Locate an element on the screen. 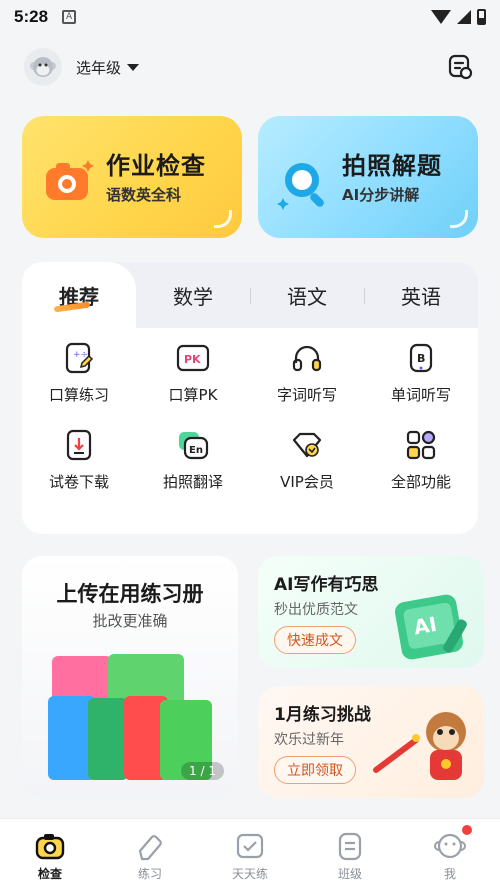 This screenshot has width=500, height=888. feature-label: 全部功能 is located at coordinates (420, 482).